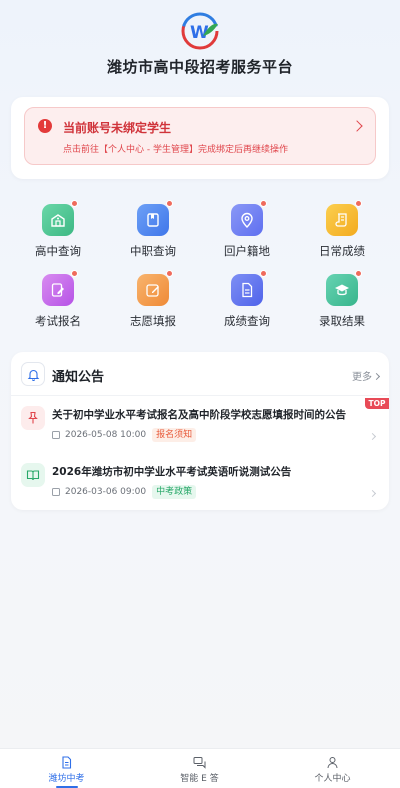 This screenshot has height=788, width=400. Describe the element at coordinates (45, 126) in the screenshot. I see `alert-circle-icon: !` at that location.